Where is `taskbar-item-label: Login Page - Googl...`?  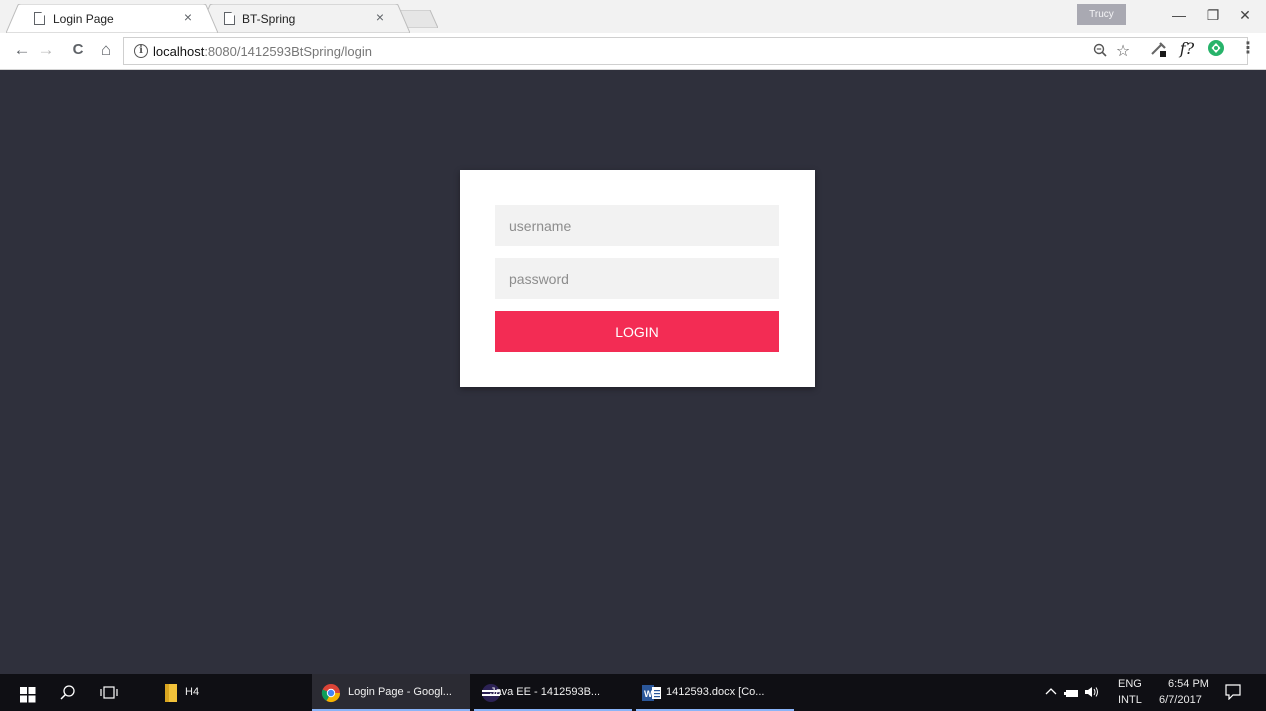
taskbar-item-label: Login Page - Googl... is located at coordinates (400, 692).